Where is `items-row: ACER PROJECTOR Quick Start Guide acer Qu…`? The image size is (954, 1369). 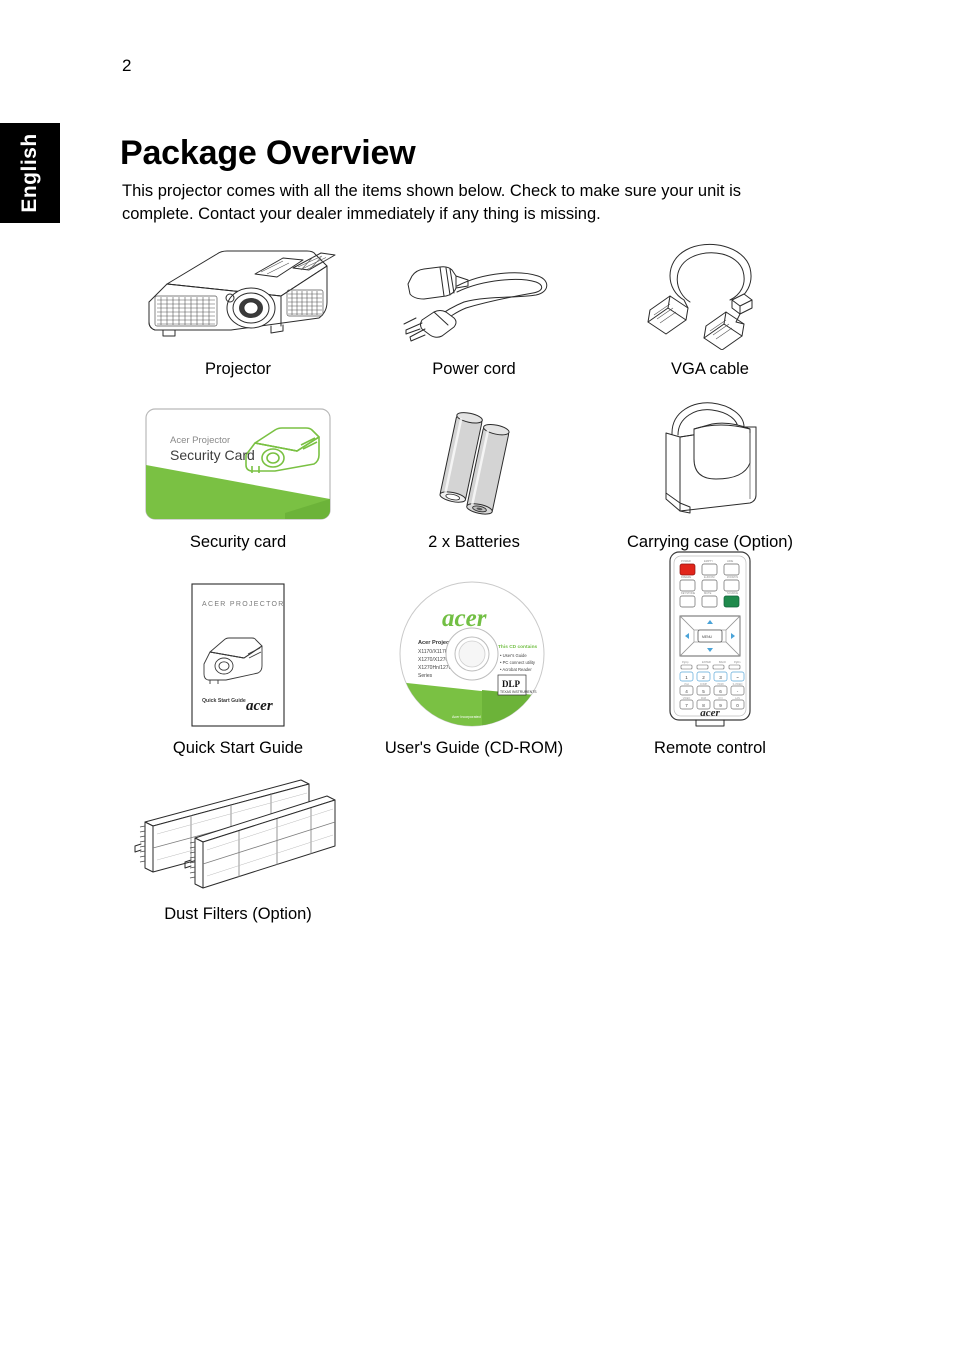 items-row: ACER PROJECTOR Quick Start Guide acer Qu… is located at coordinates (475, 654).